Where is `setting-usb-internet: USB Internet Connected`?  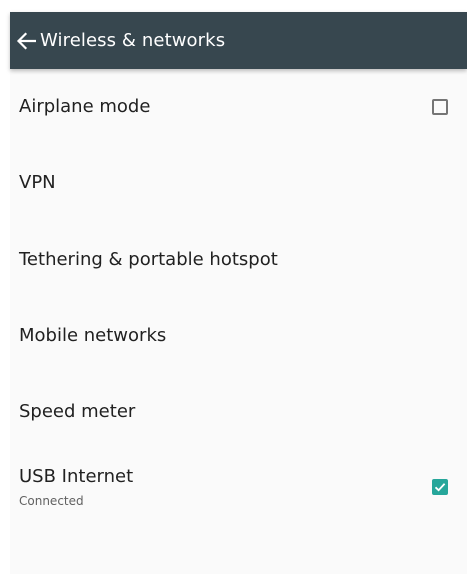 setting-usb-internet: USB Internet Connected is located at coordinates (238, 488).